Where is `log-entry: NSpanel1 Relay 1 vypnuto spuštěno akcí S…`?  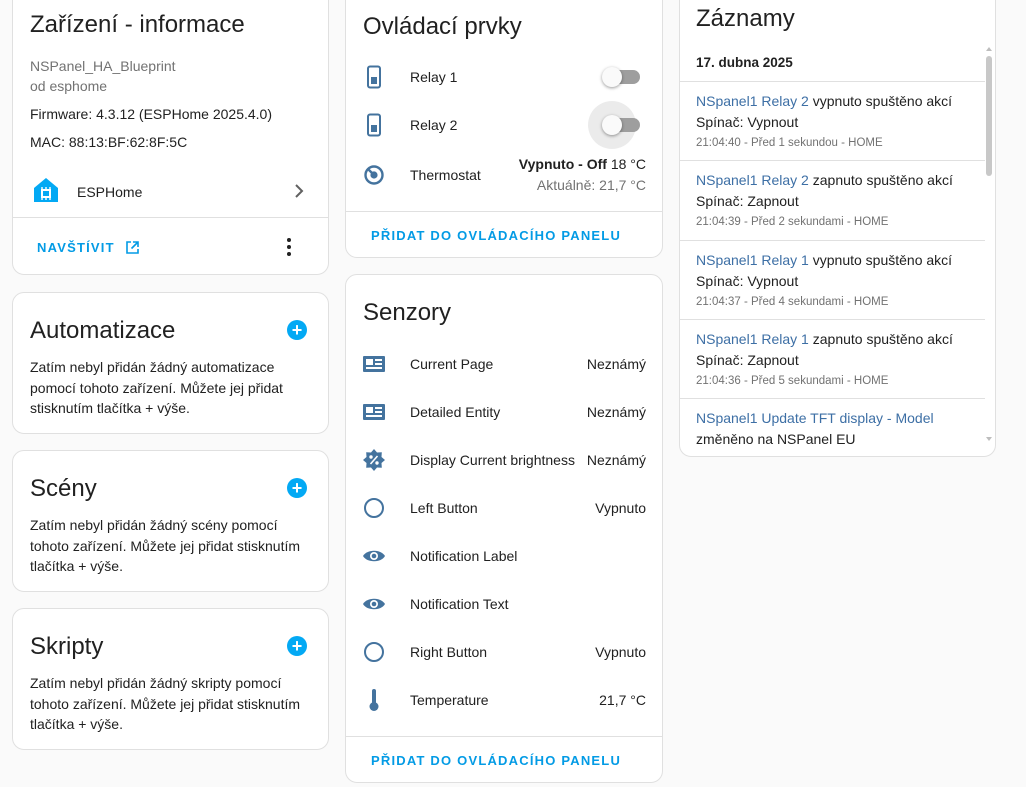
log-entry: NSpanel1 Relay 1 vypnuto spuštěno akcí S… is located at coordinates (832, 274).